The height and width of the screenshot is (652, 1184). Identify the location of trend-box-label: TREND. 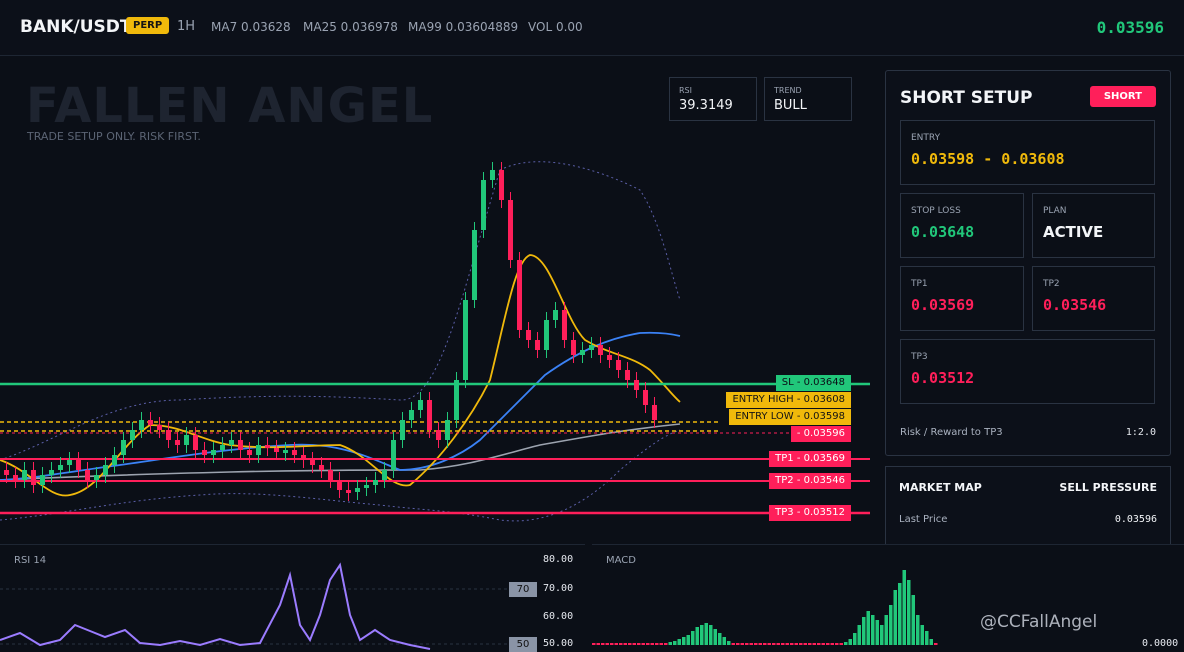
(788, 90).